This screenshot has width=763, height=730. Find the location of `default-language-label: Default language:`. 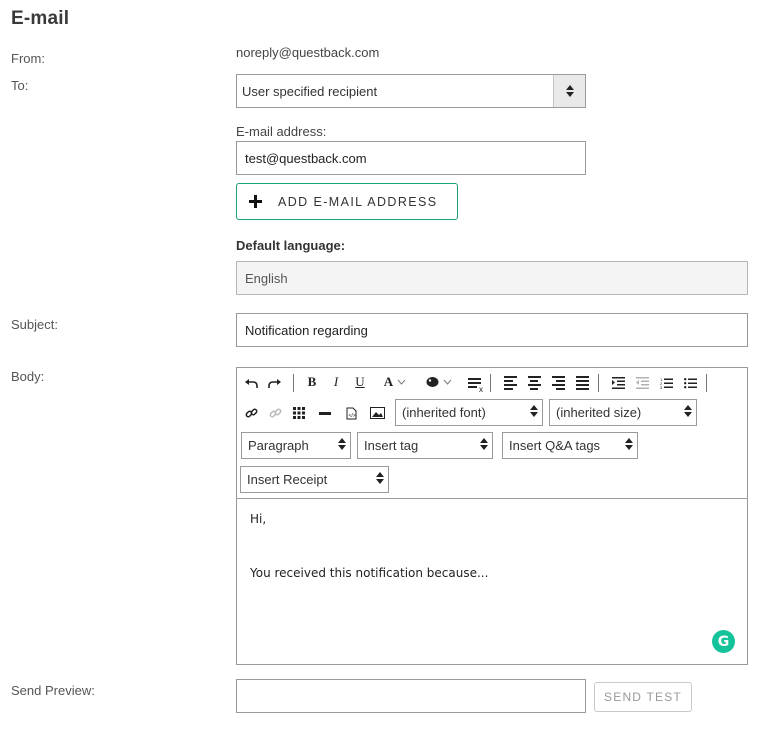

default-language-label: Default language: is located at coordinates (291, 245).